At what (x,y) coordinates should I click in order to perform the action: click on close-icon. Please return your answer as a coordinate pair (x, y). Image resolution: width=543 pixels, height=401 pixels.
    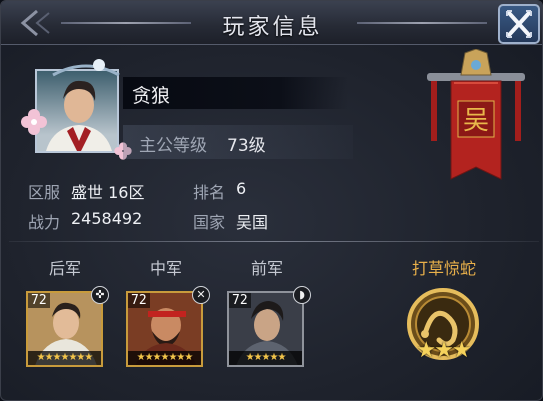
    Looking at the image, I should click on (519, 24).